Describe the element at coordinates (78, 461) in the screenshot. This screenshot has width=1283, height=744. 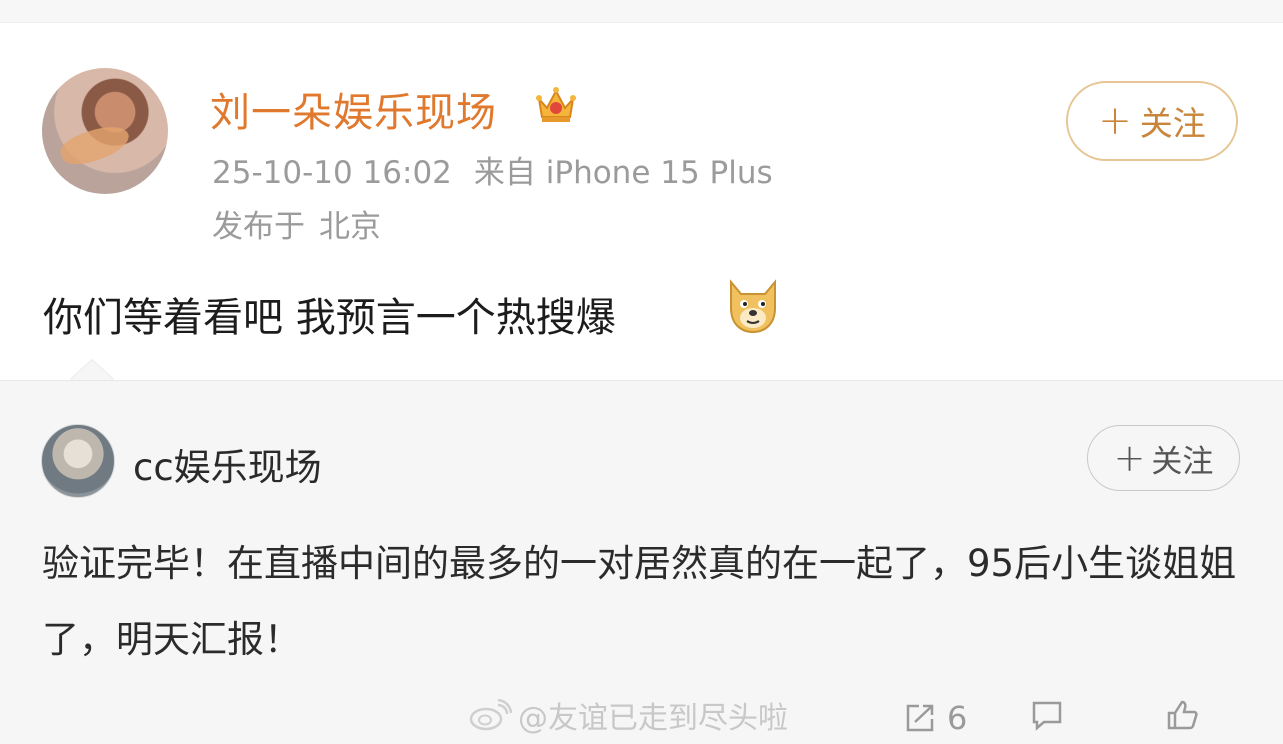
I see `quote-author-avatar` at that location.